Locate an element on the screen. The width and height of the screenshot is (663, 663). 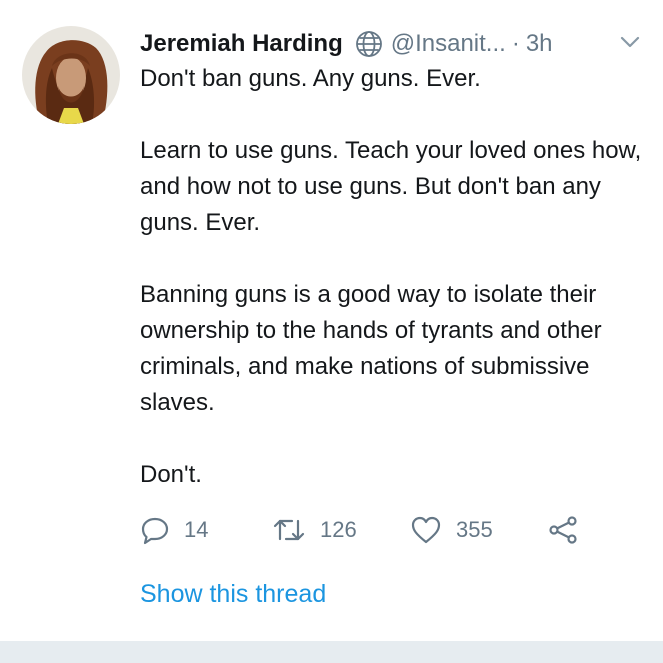
timeline-divider is located at coordinates (331, 652).